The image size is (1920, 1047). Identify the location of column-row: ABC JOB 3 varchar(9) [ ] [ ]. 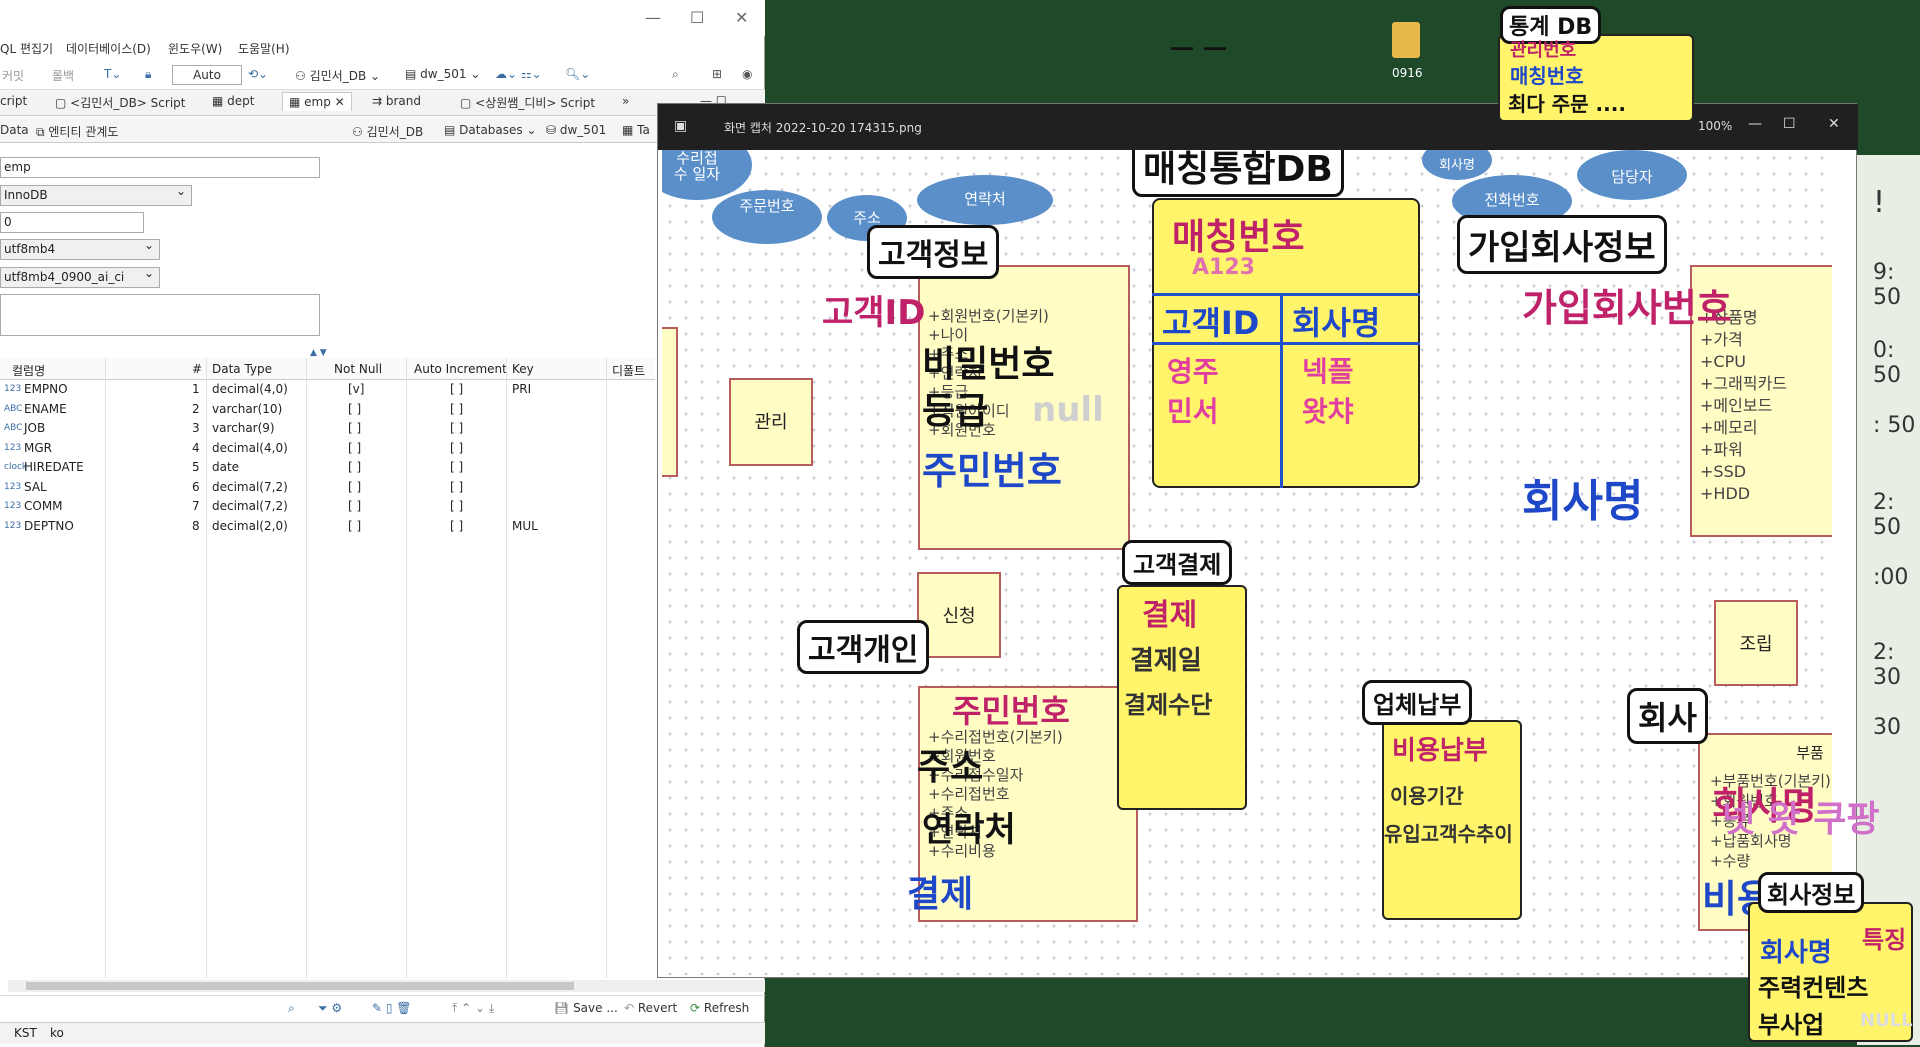
(327, 428).